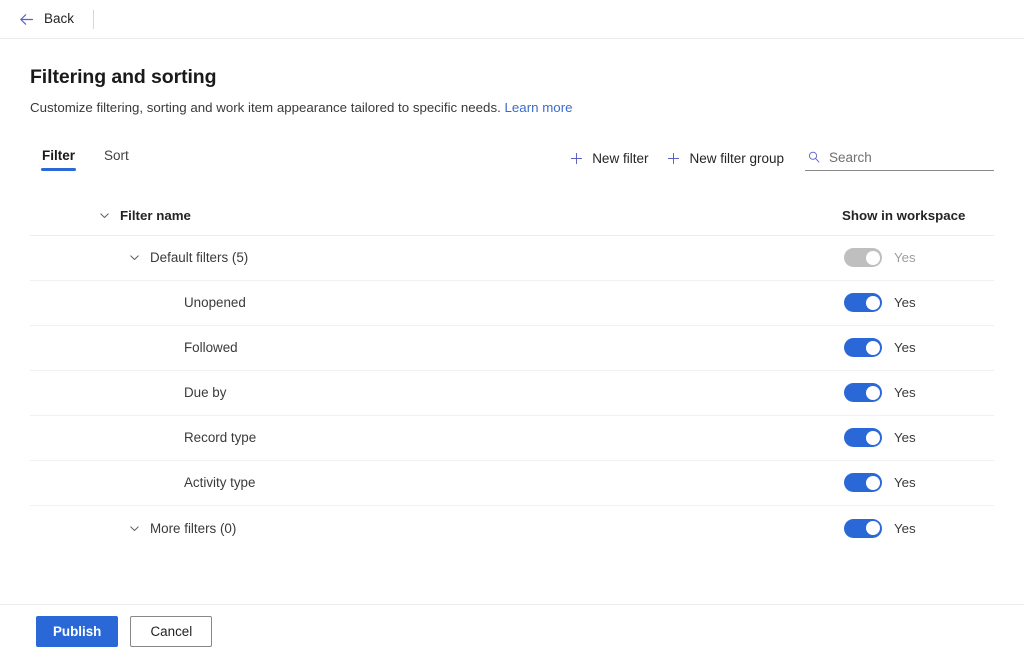  I want to click on search-icon, so click(814, 157).